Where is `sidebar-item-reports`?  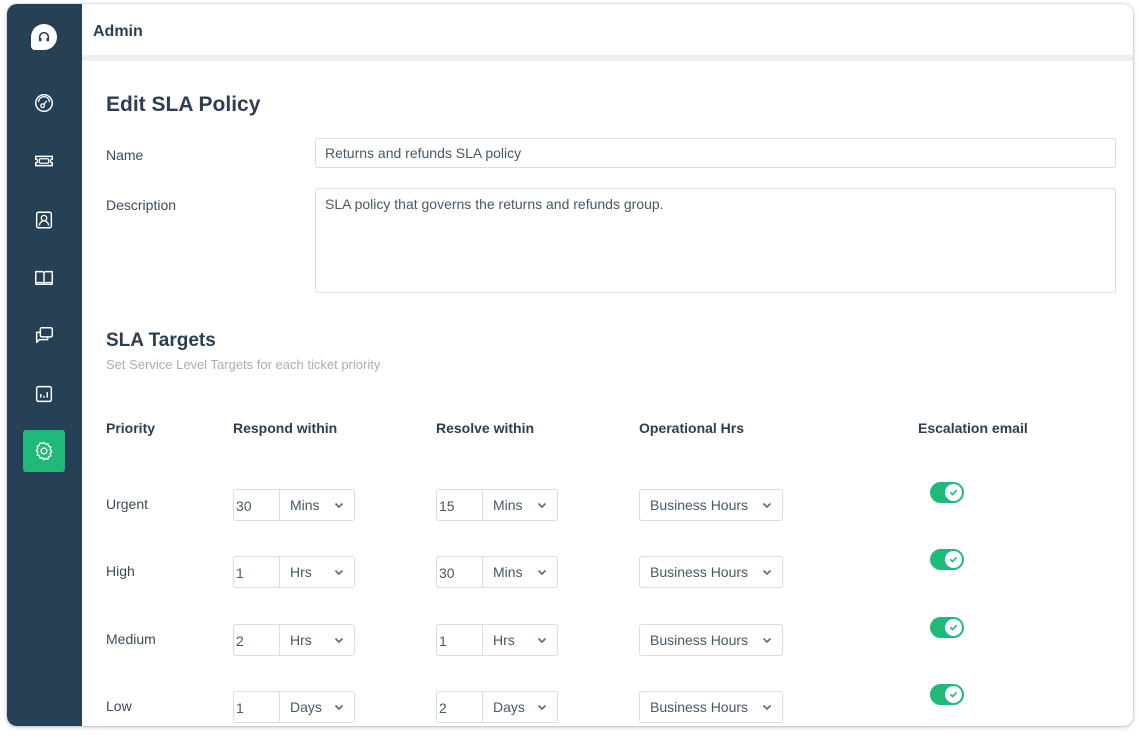
sidebar-item-reports is located at coordinates (44, 394).